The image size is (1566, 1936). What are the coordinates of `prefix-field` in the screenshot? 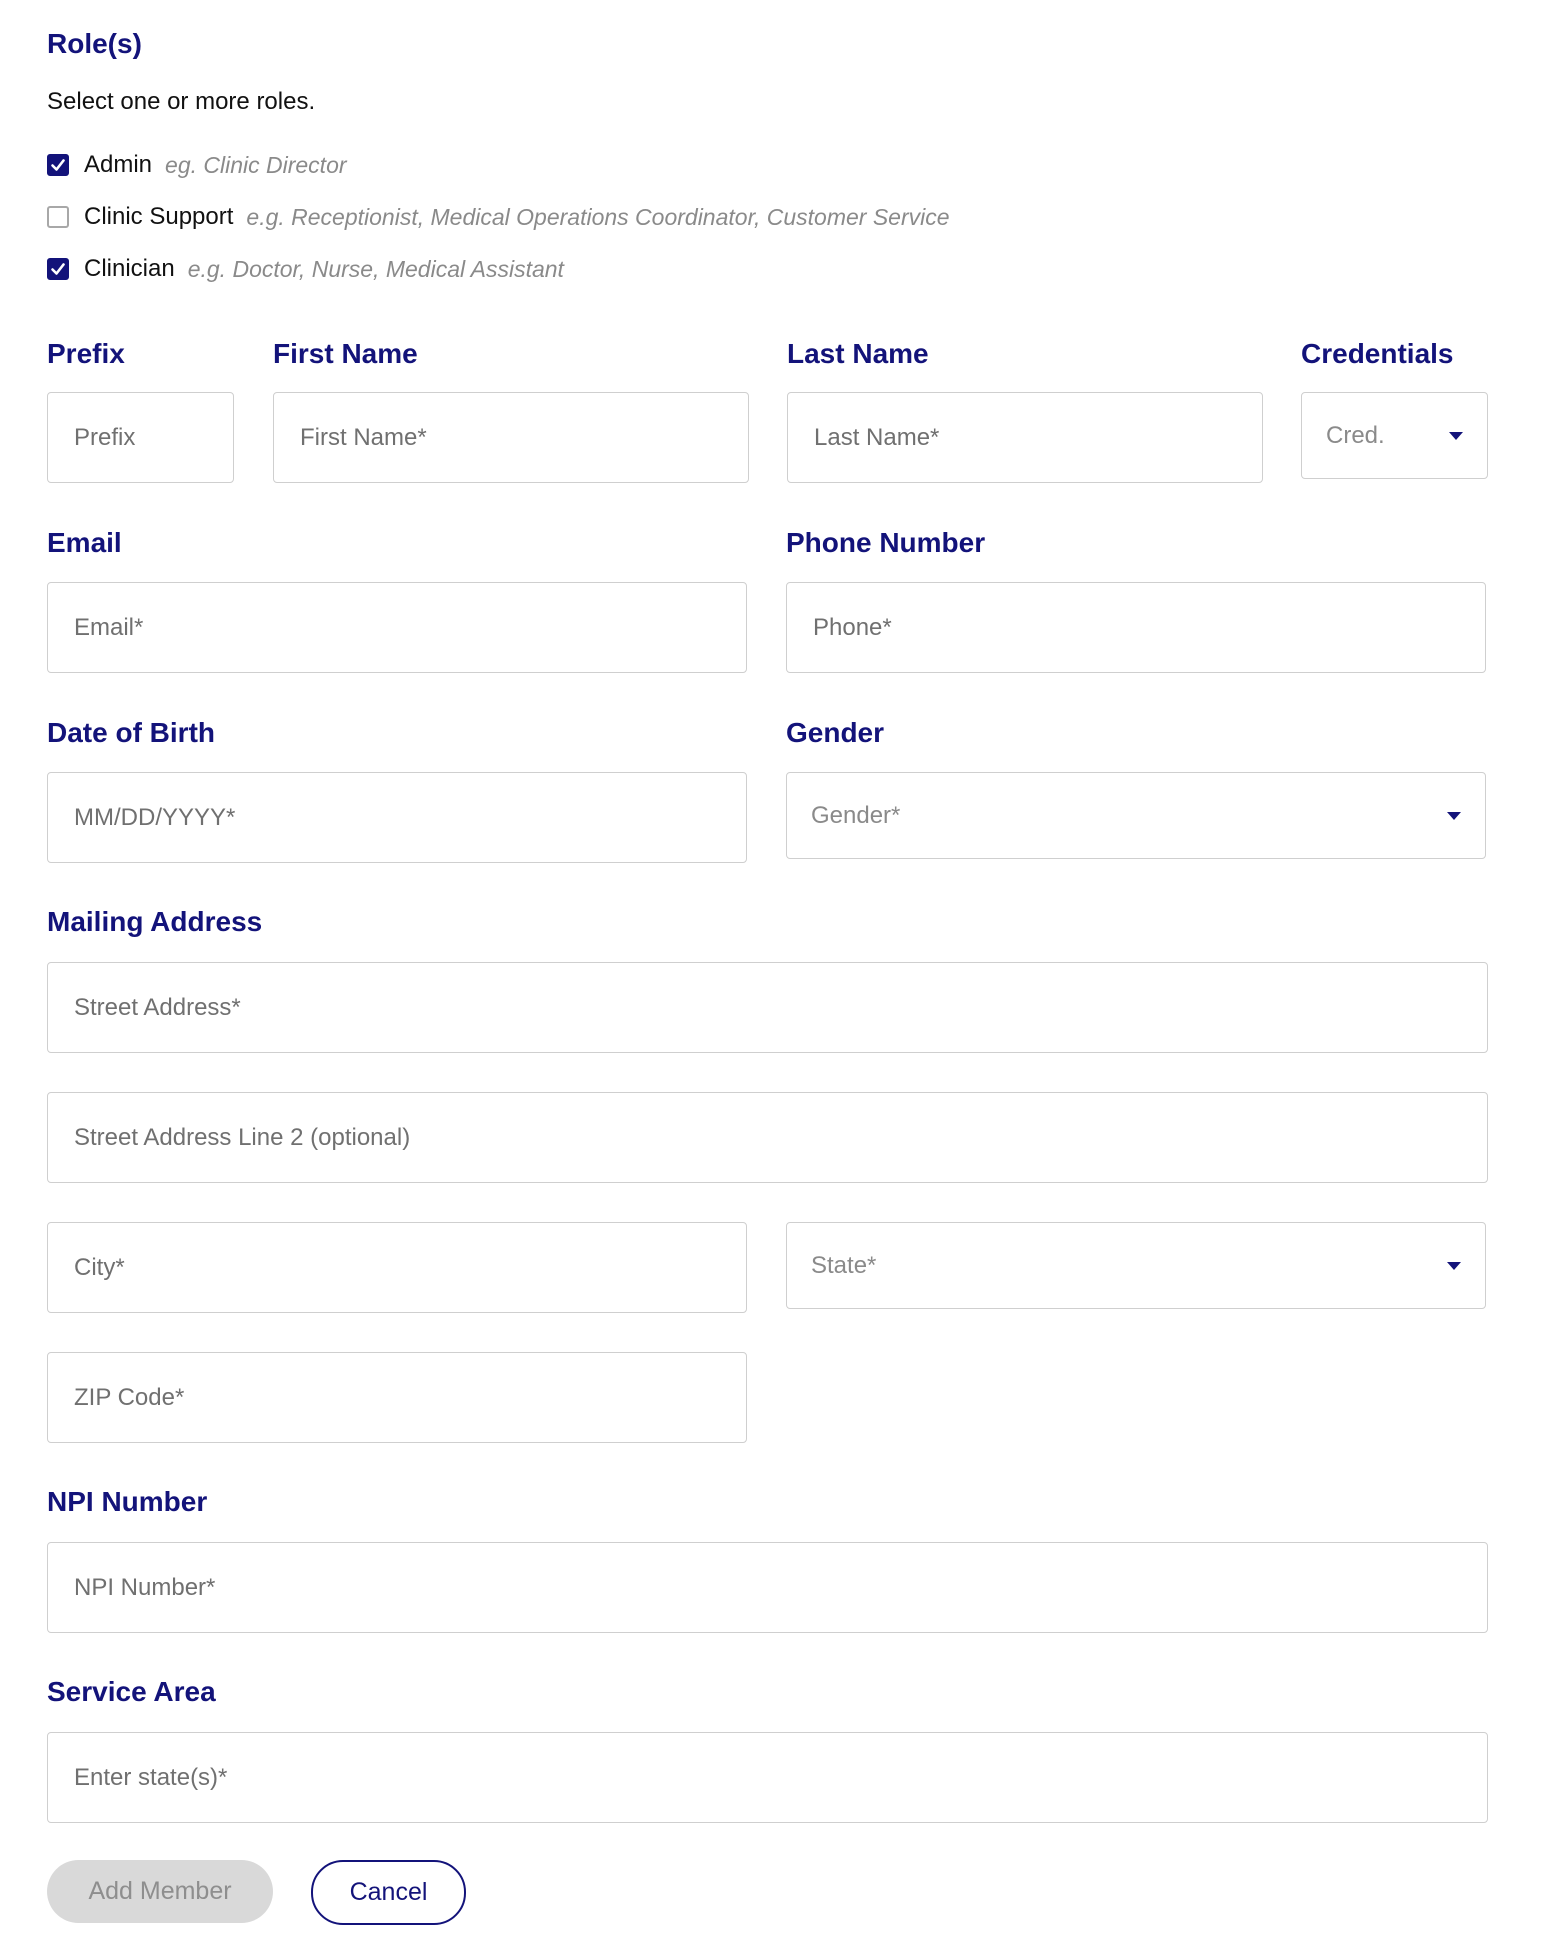 It's located at (140, 437).